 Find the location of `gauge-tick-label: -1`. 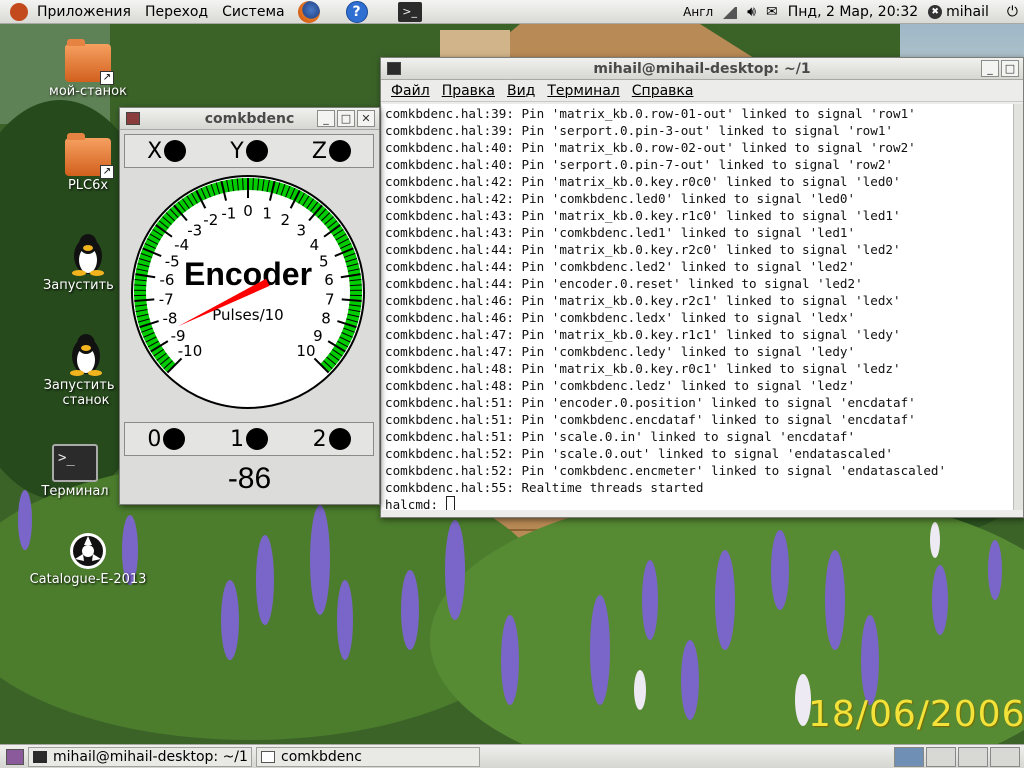

gauge-tick-label: -1 is located at coordinates (228, 213).